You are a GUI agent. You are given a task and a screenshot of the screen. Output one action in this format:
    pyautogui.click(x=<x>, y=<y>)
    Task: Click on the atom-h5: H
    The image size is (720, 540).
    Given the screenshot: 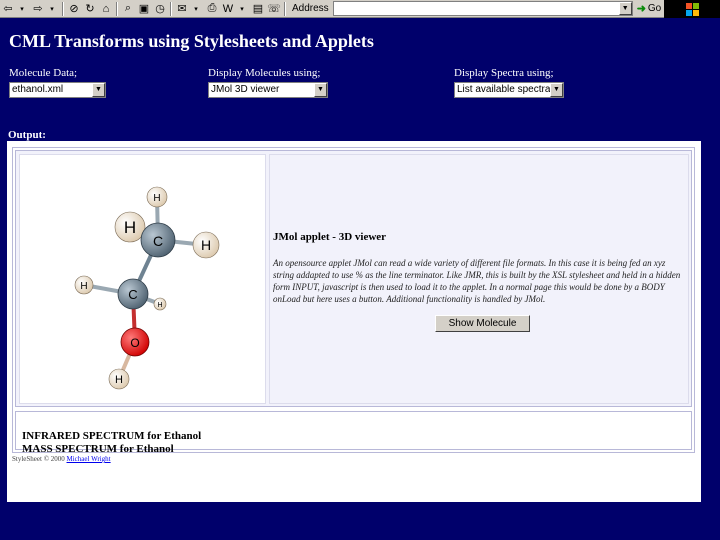 What is the action you would take?
    pyautogui.click(x=119, y=379)
    